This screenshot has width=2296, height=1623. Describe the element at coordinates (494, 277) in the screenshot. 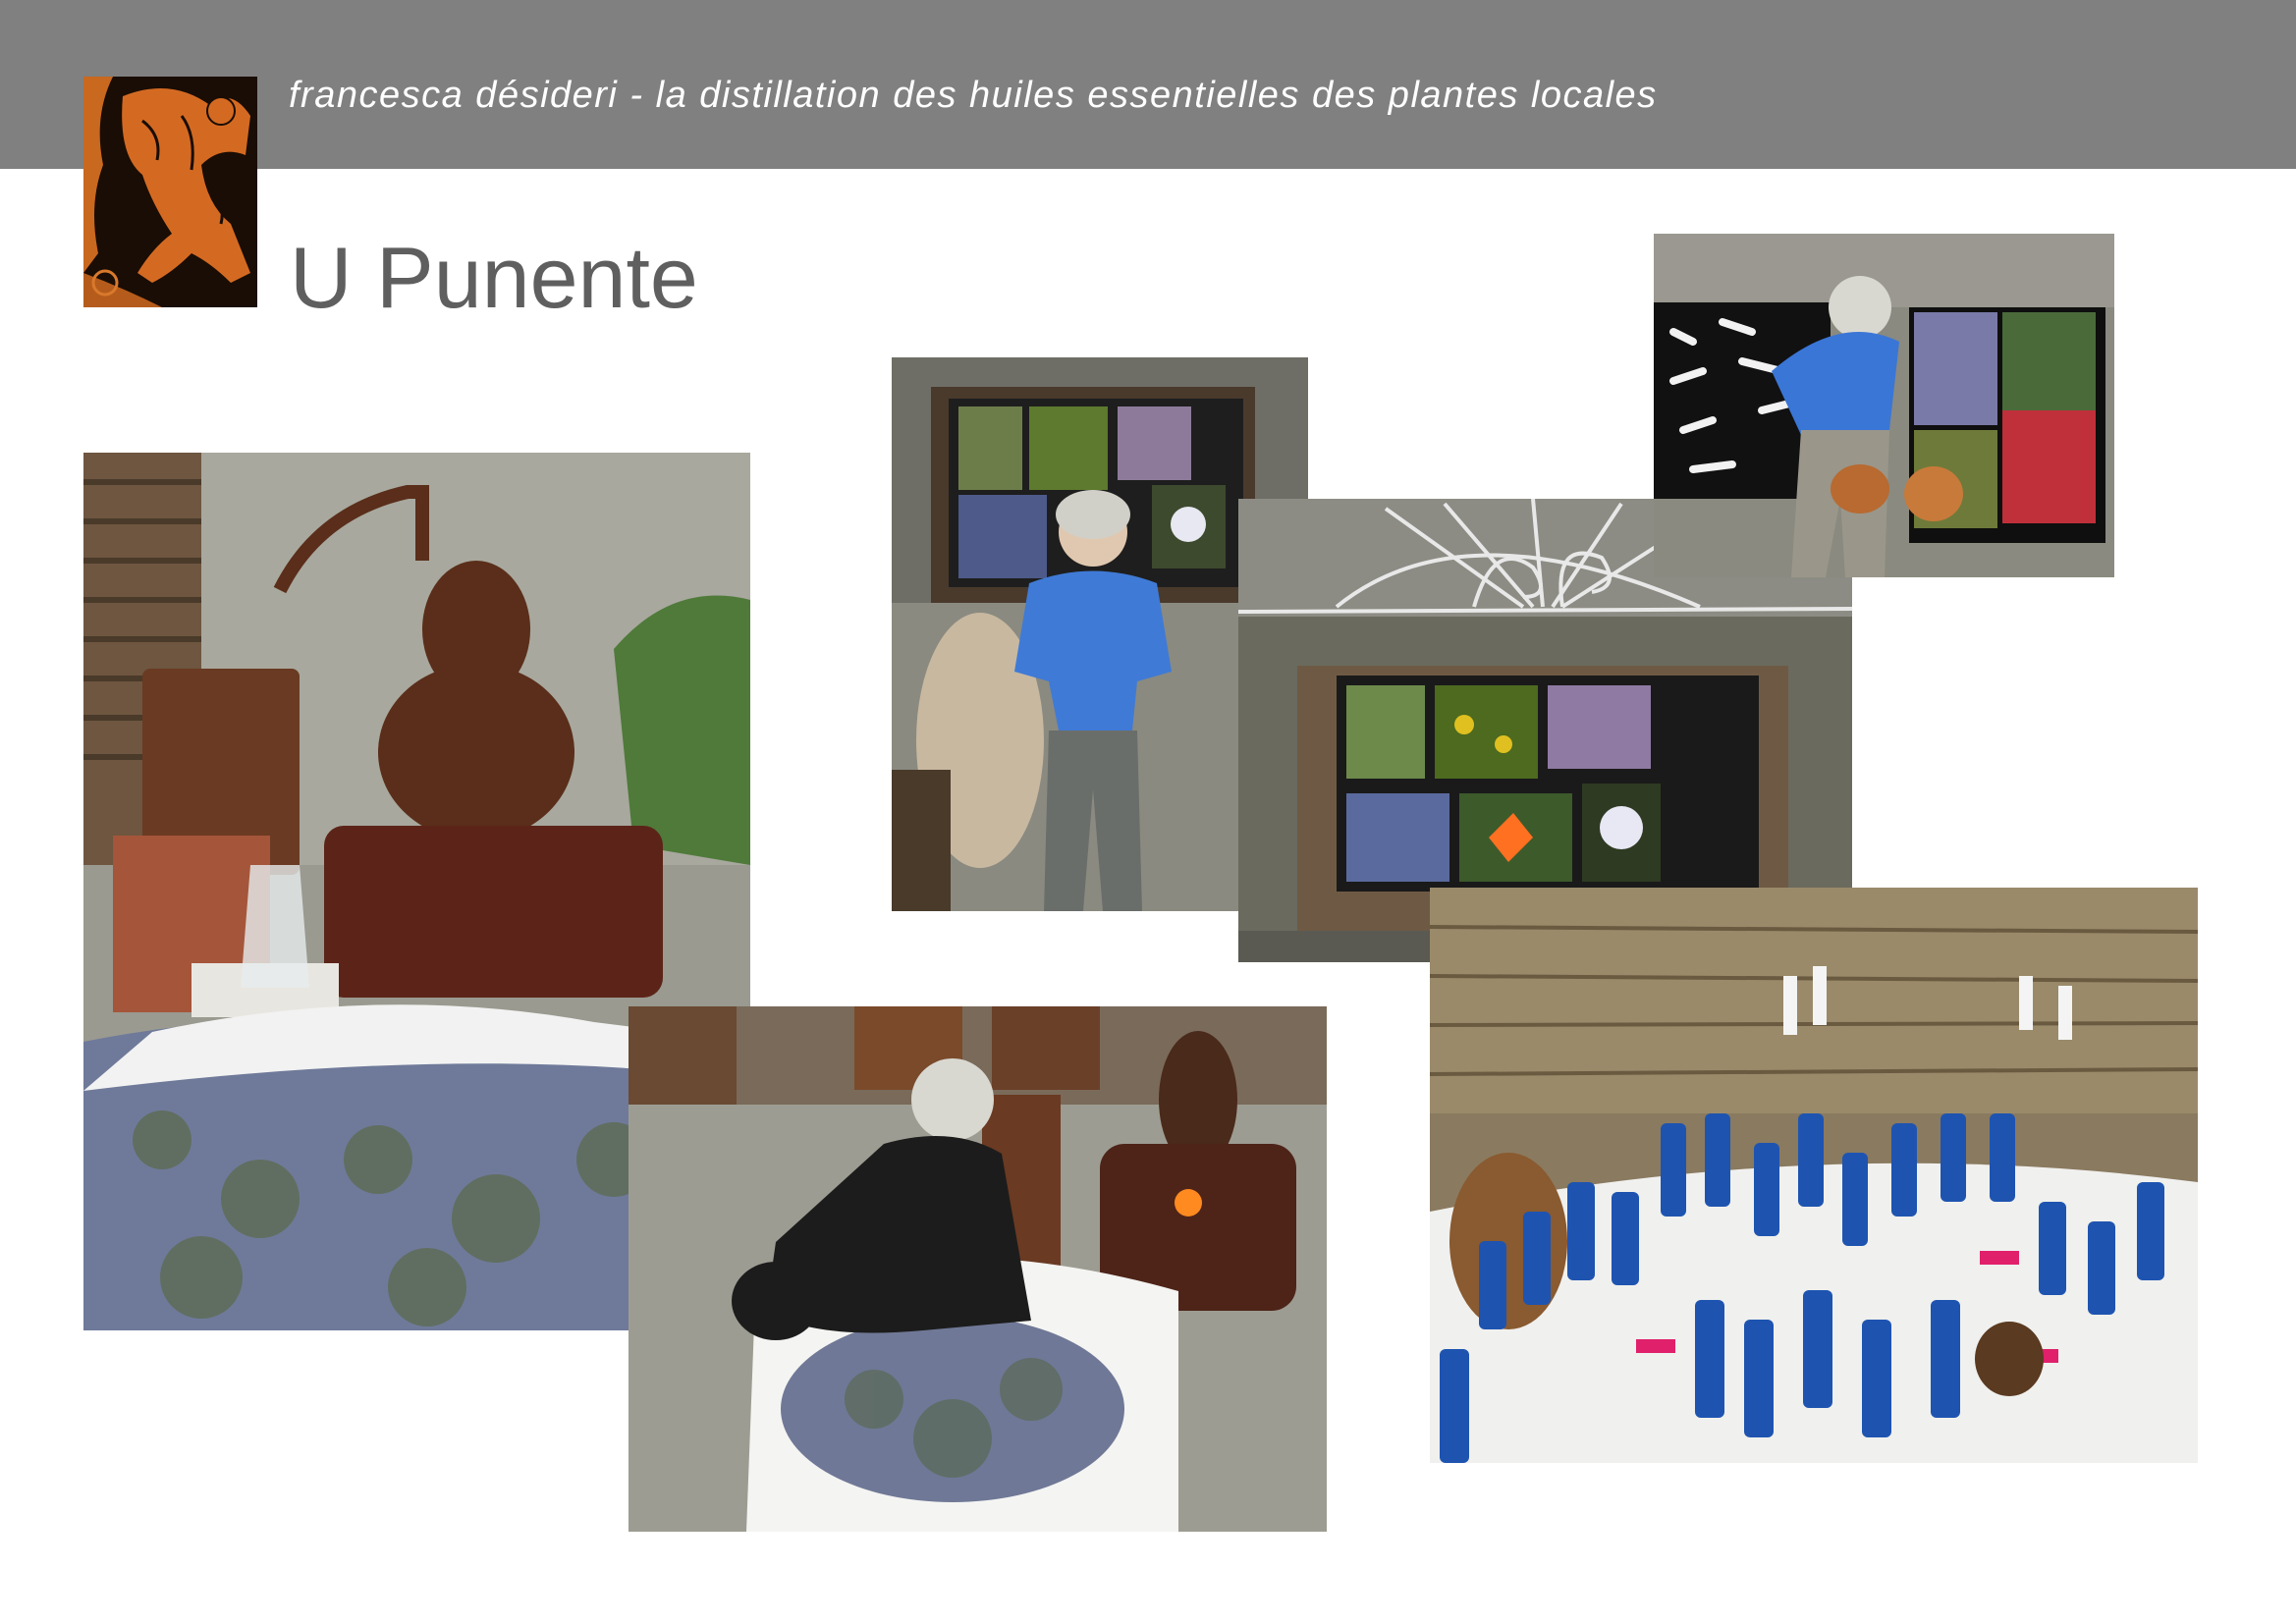

I see `page-title: U Punente` at that location.